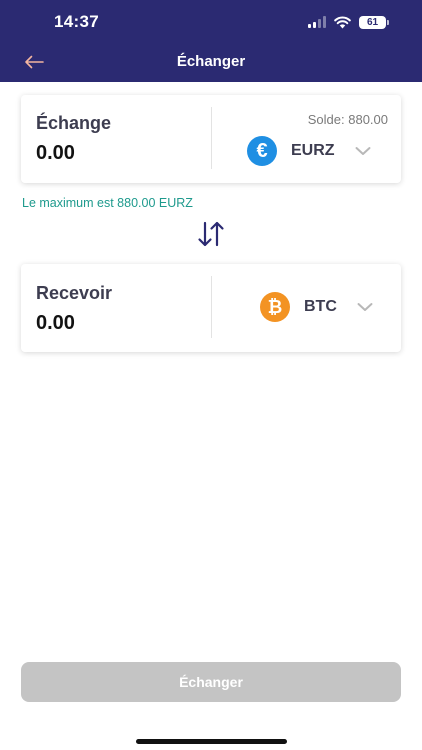 This screenshot has width=422, height=750. Describe the element at coordinates (121, 139) in the screenshot. I see `exchange-from-input-area: Échange 0.00` at that location.